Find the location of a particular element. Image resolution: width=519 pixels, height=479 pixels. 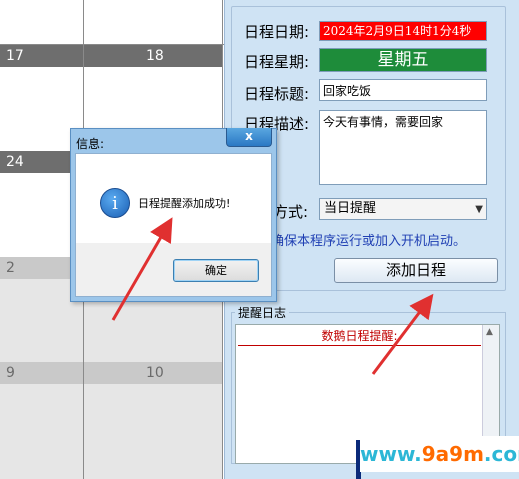

remind-method-value: 当日提醒 is located at coordinates (350, 208).